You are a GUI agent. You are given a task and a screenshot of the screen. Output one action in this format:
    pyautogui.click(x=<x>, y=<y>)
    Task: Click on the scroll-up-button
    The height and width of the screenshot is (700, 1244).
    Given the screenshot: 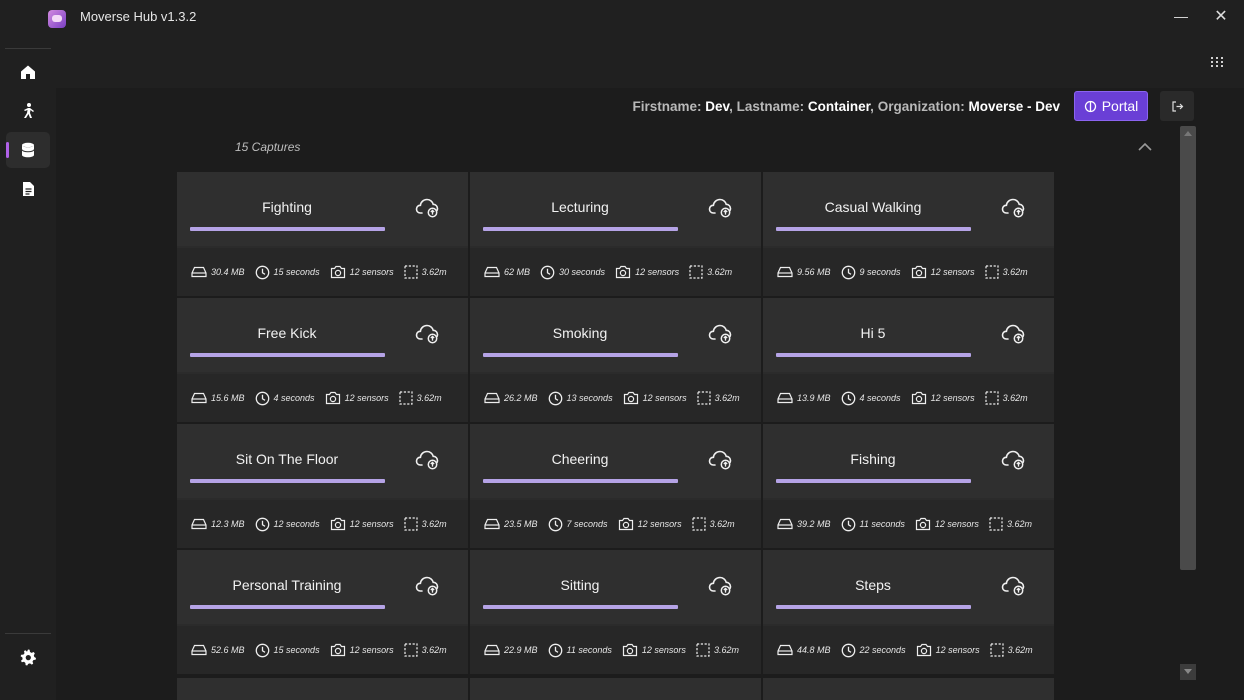 What is the action you would take?
    pyautogui.click(x=1188, y=133)
    